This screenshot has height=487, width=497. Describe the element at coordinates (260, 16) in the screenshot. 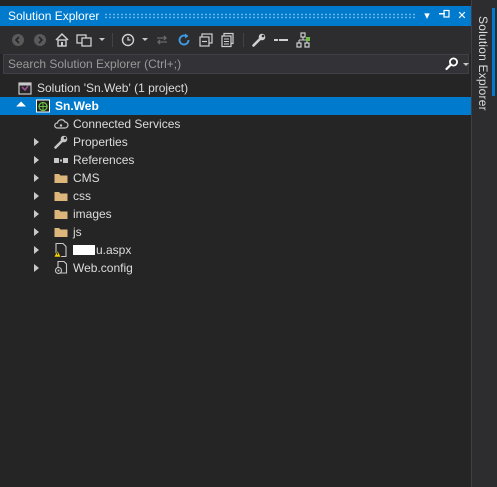

I see `titlebar-grip` at that location.